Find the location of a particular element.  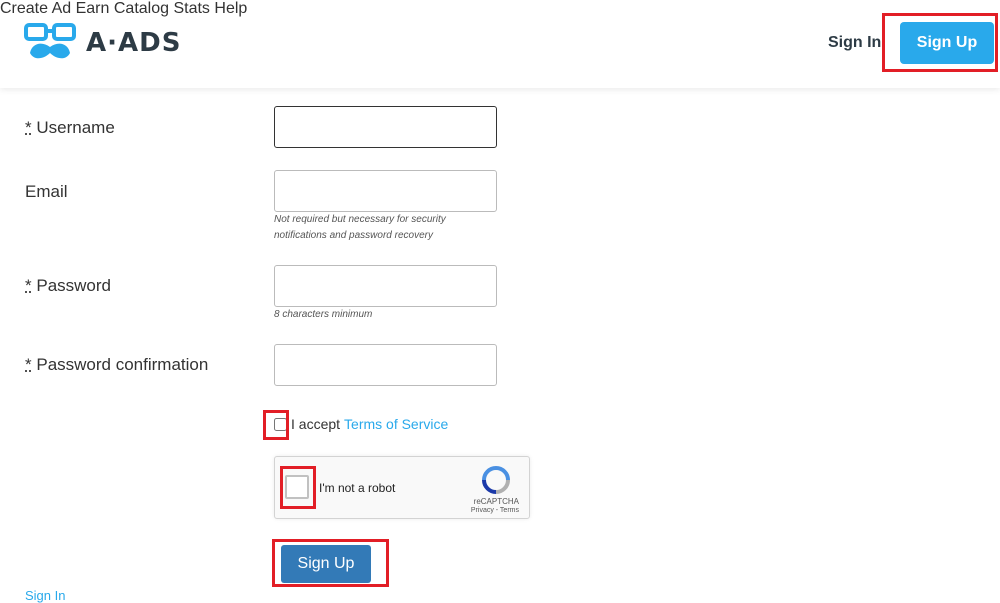

mustache-glasses-logo-icon is located at coordinates (50, 41).